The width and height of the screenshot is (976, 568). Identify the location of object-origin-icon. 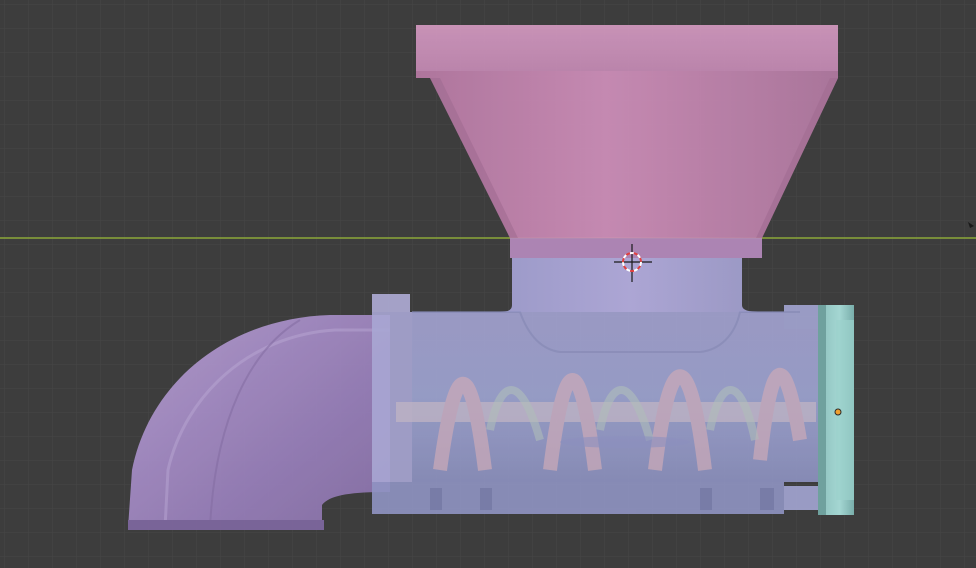
(838, 412).